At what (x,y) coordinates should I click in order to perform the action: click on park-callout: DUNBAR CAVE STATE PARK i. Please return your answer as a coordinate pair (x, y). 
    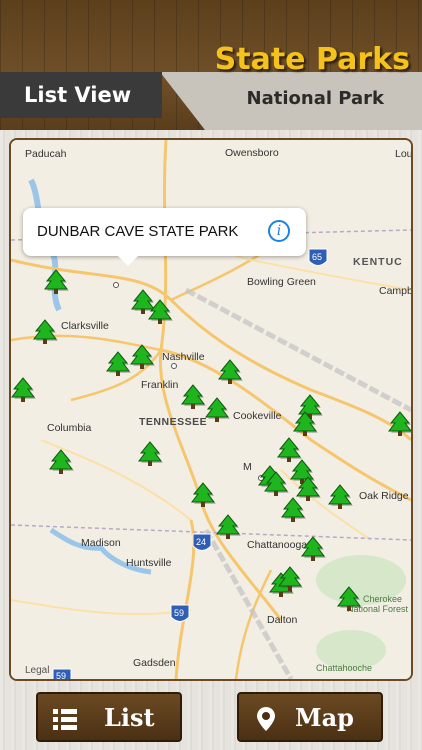
    Looking at the image, I should click on (164, 237).